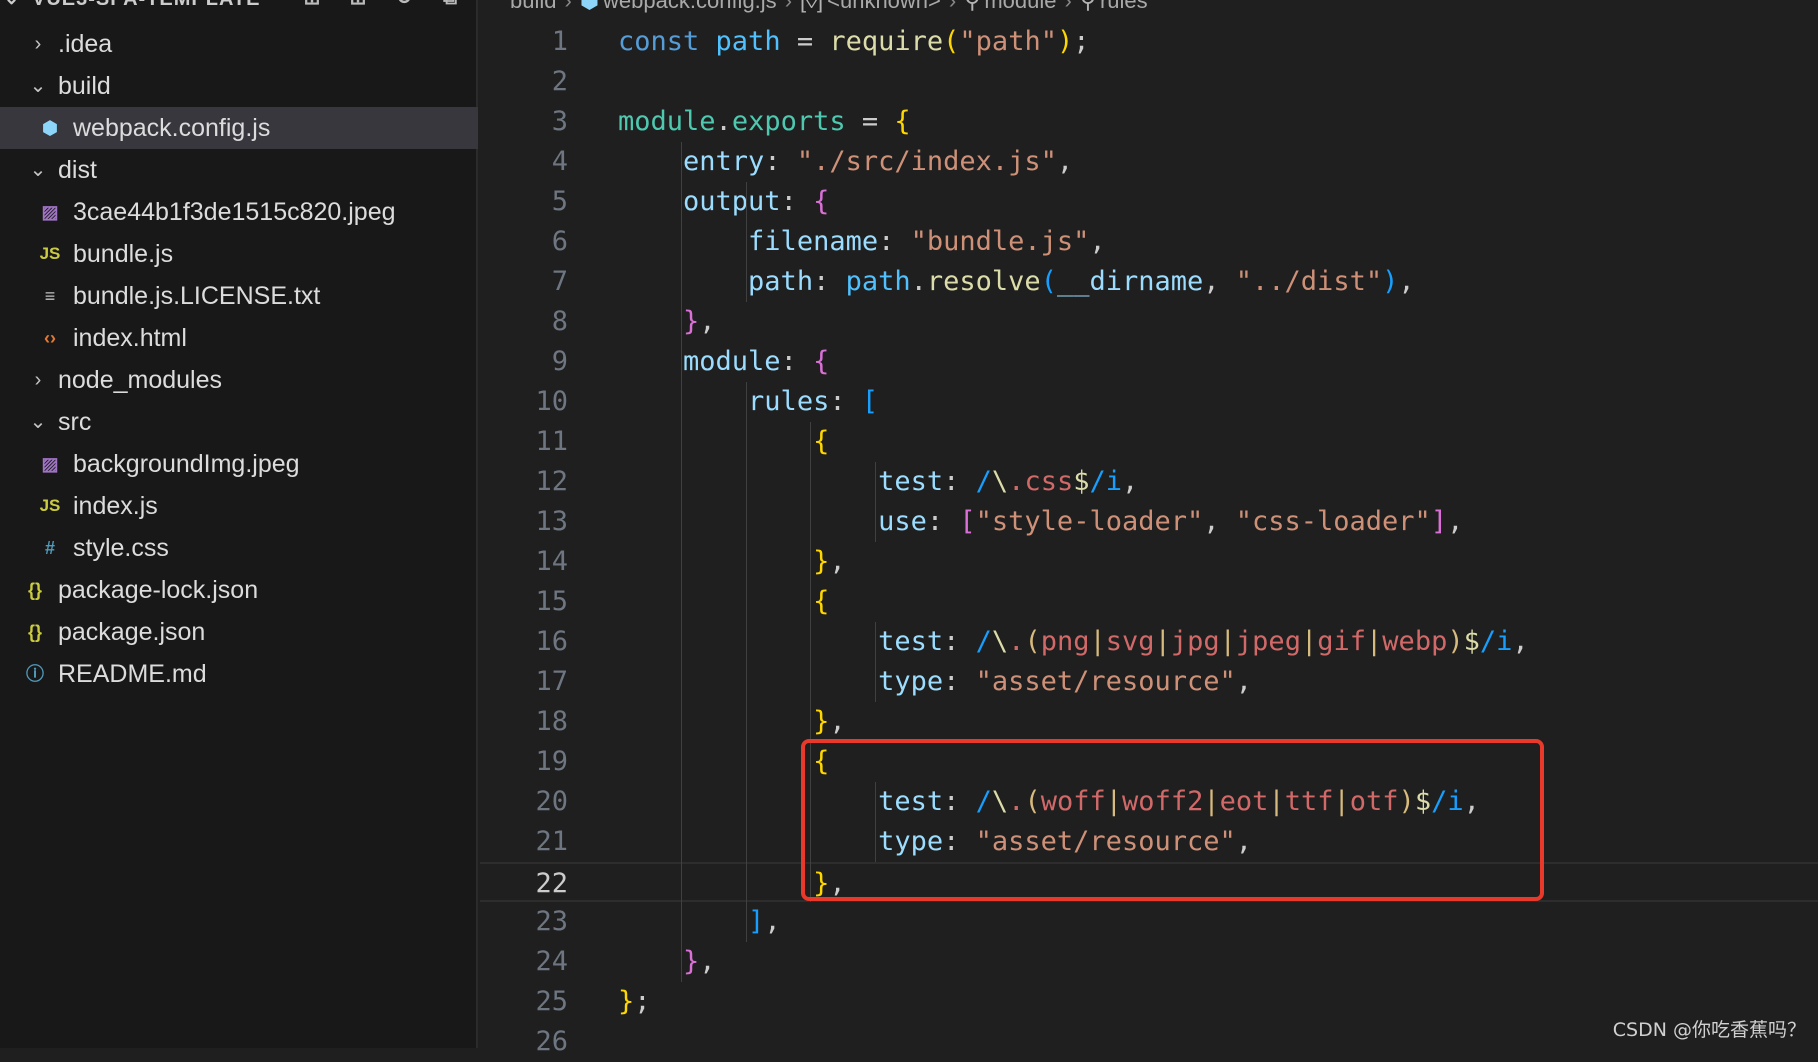  Describe the element at coordinates (85, 44) in the screenshot. I see `tree-item-label: .idea` at that location.